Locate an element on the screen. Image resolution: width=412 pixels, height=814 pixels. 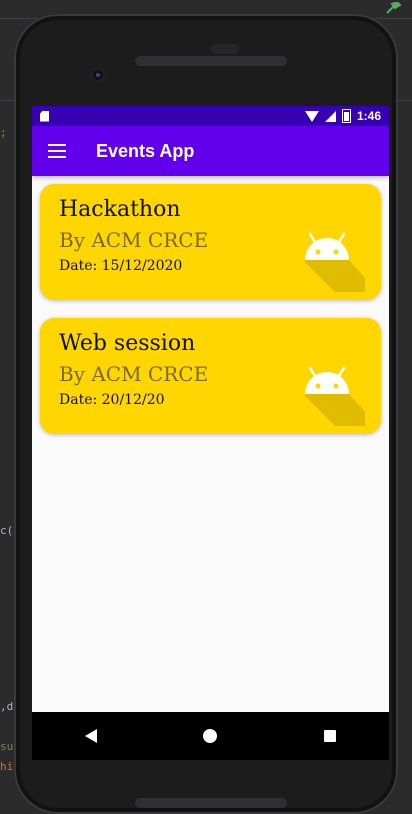
event-card: Web session By ACM CRCE Date: 20/12/20 is located at coordinates (210, 376).